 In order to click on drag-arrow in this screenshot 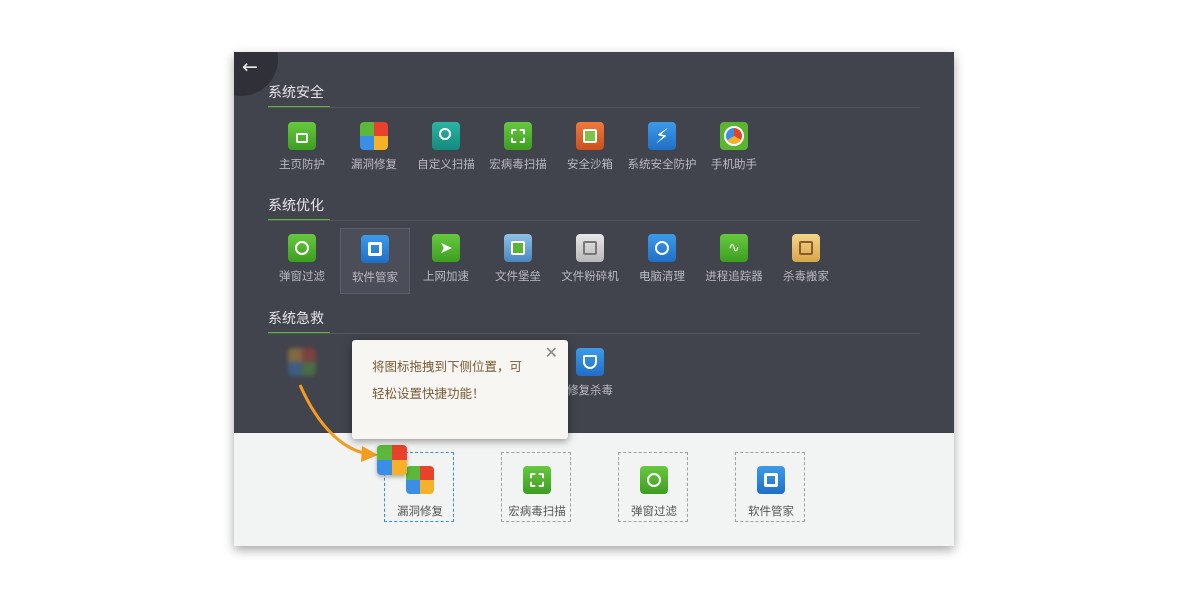, I will do `click(338, 423)`.